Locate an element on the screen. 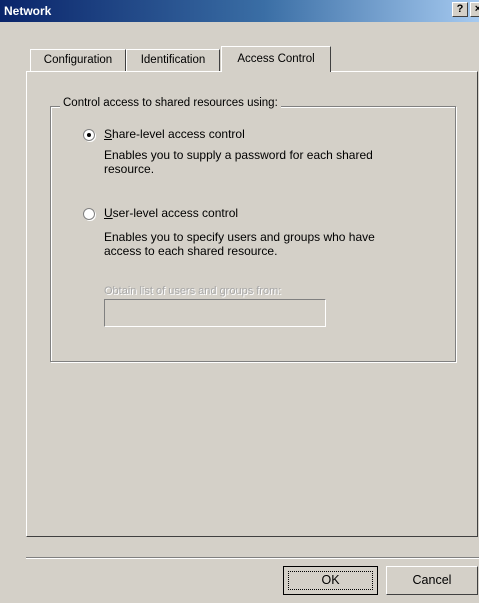 The width and height of the screenshot is (479, 603). share-level-label: Share-level access control is located at coordinates (174, 134).